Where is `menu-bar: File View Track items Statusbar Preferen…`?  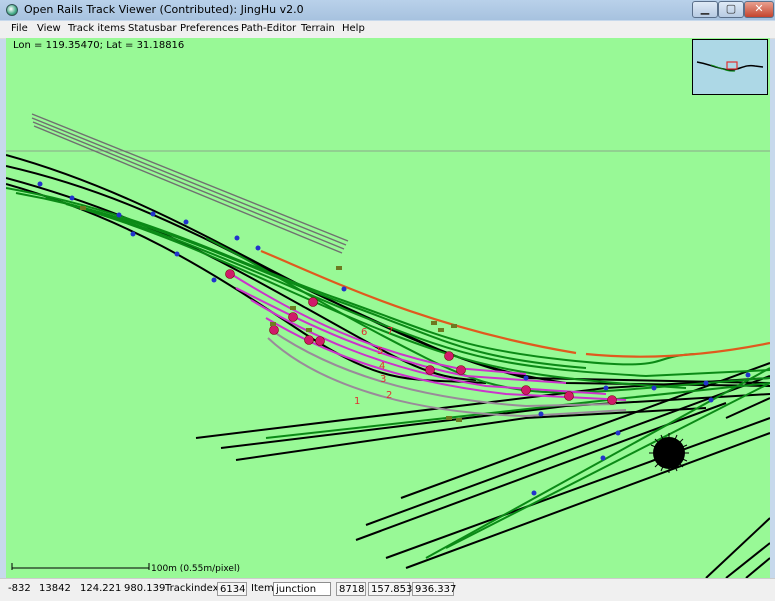
menu-bar: File View Track items Statusbar Preferen… is located at coordinates (387, 30).